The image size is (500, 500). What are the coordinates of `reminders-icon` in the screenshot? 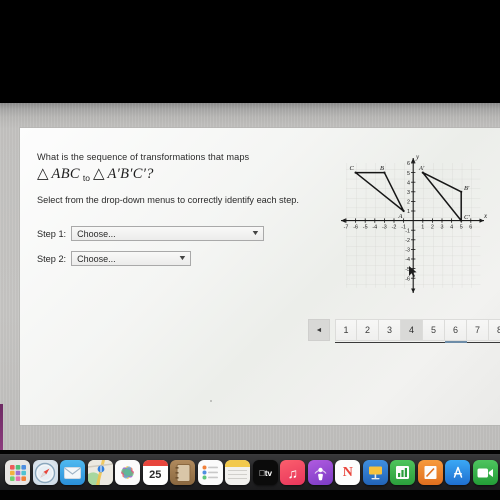 It's located at (210, 472).